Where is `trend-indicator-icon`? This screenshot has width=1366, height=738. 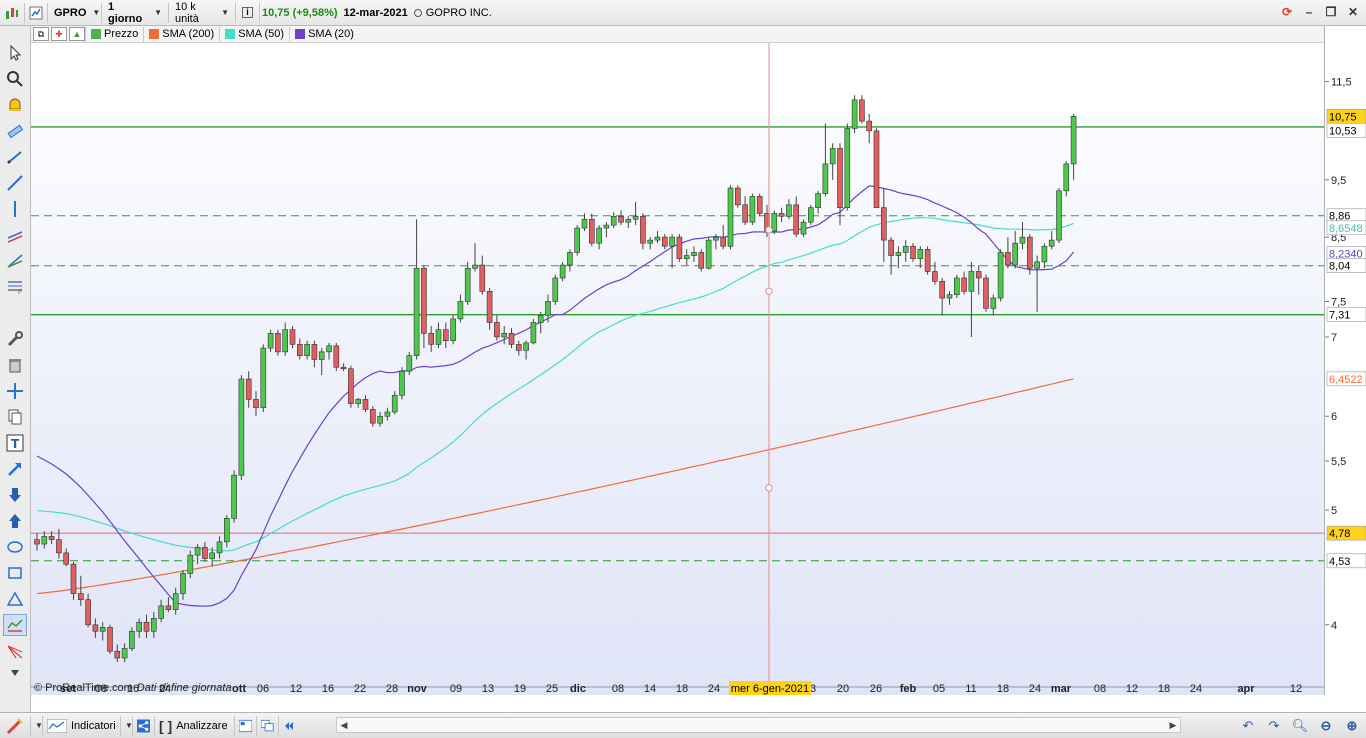
trend-indicator-icon is located at coordinates (15, 625).